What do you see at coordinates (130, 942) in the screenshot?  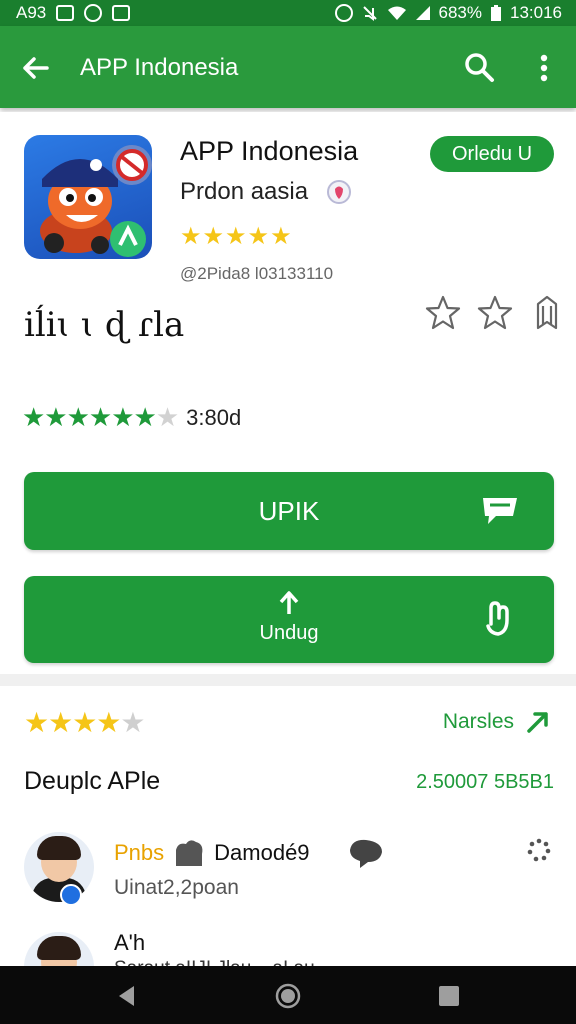 I see `reviewer-name: A'h` at bounding box center [130, 942].